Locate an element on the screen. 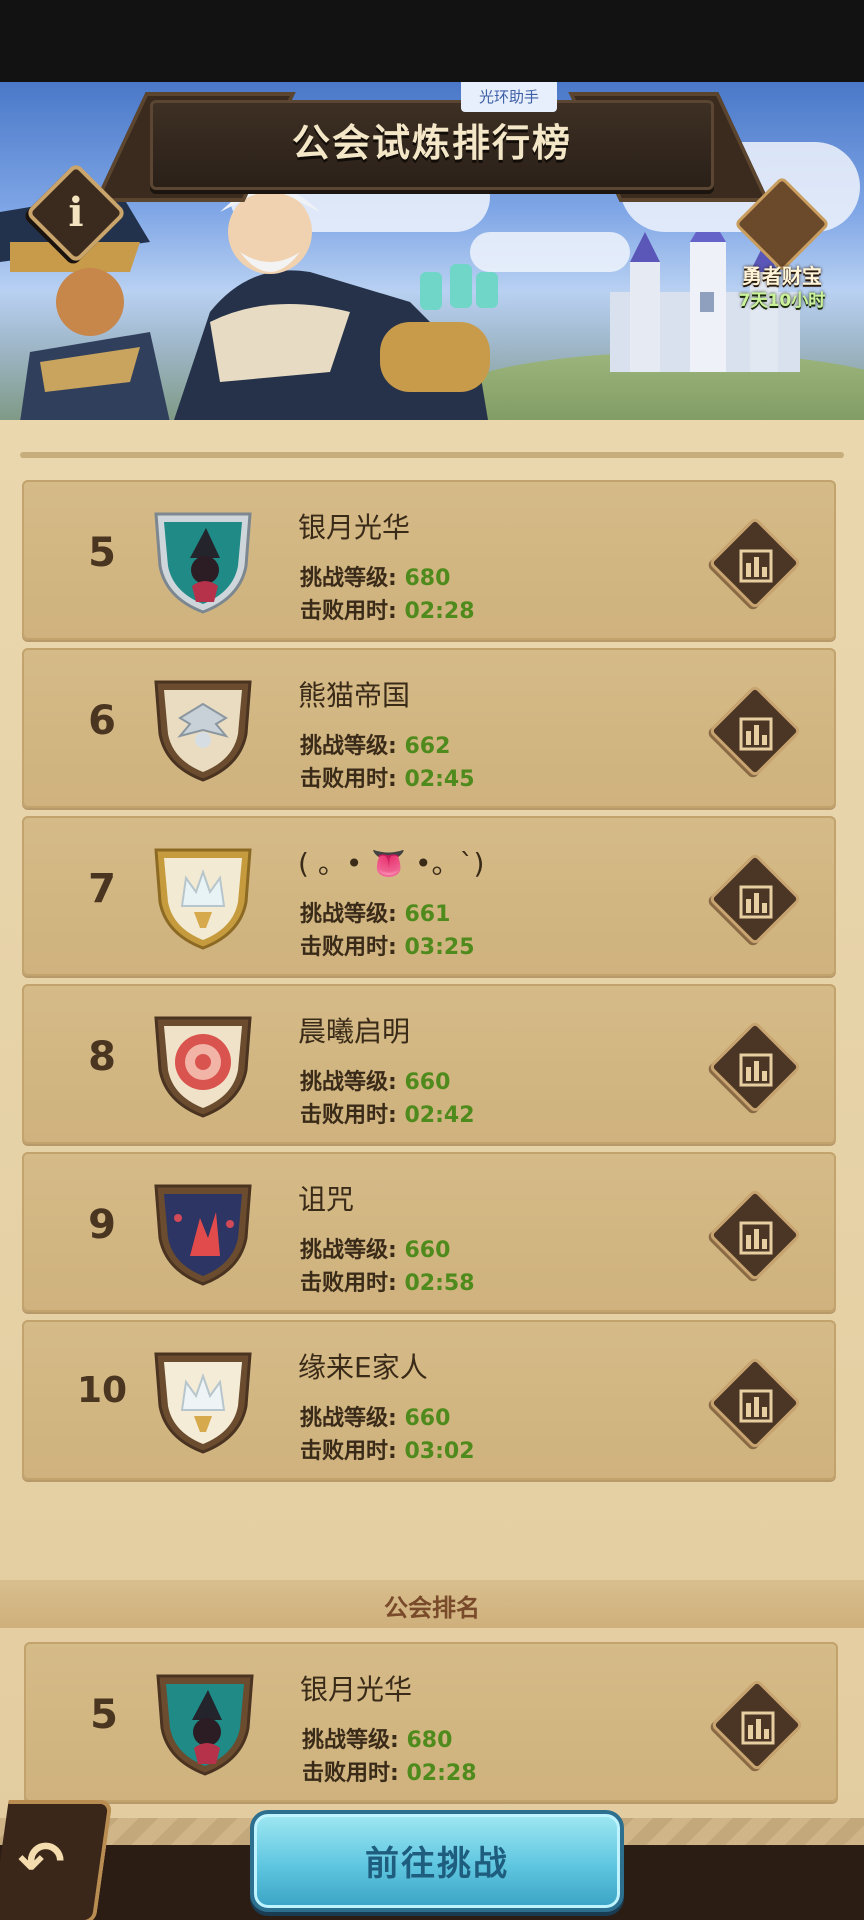  go-challenge-label: 前往挑战 is located at coordinates (437, 1864).